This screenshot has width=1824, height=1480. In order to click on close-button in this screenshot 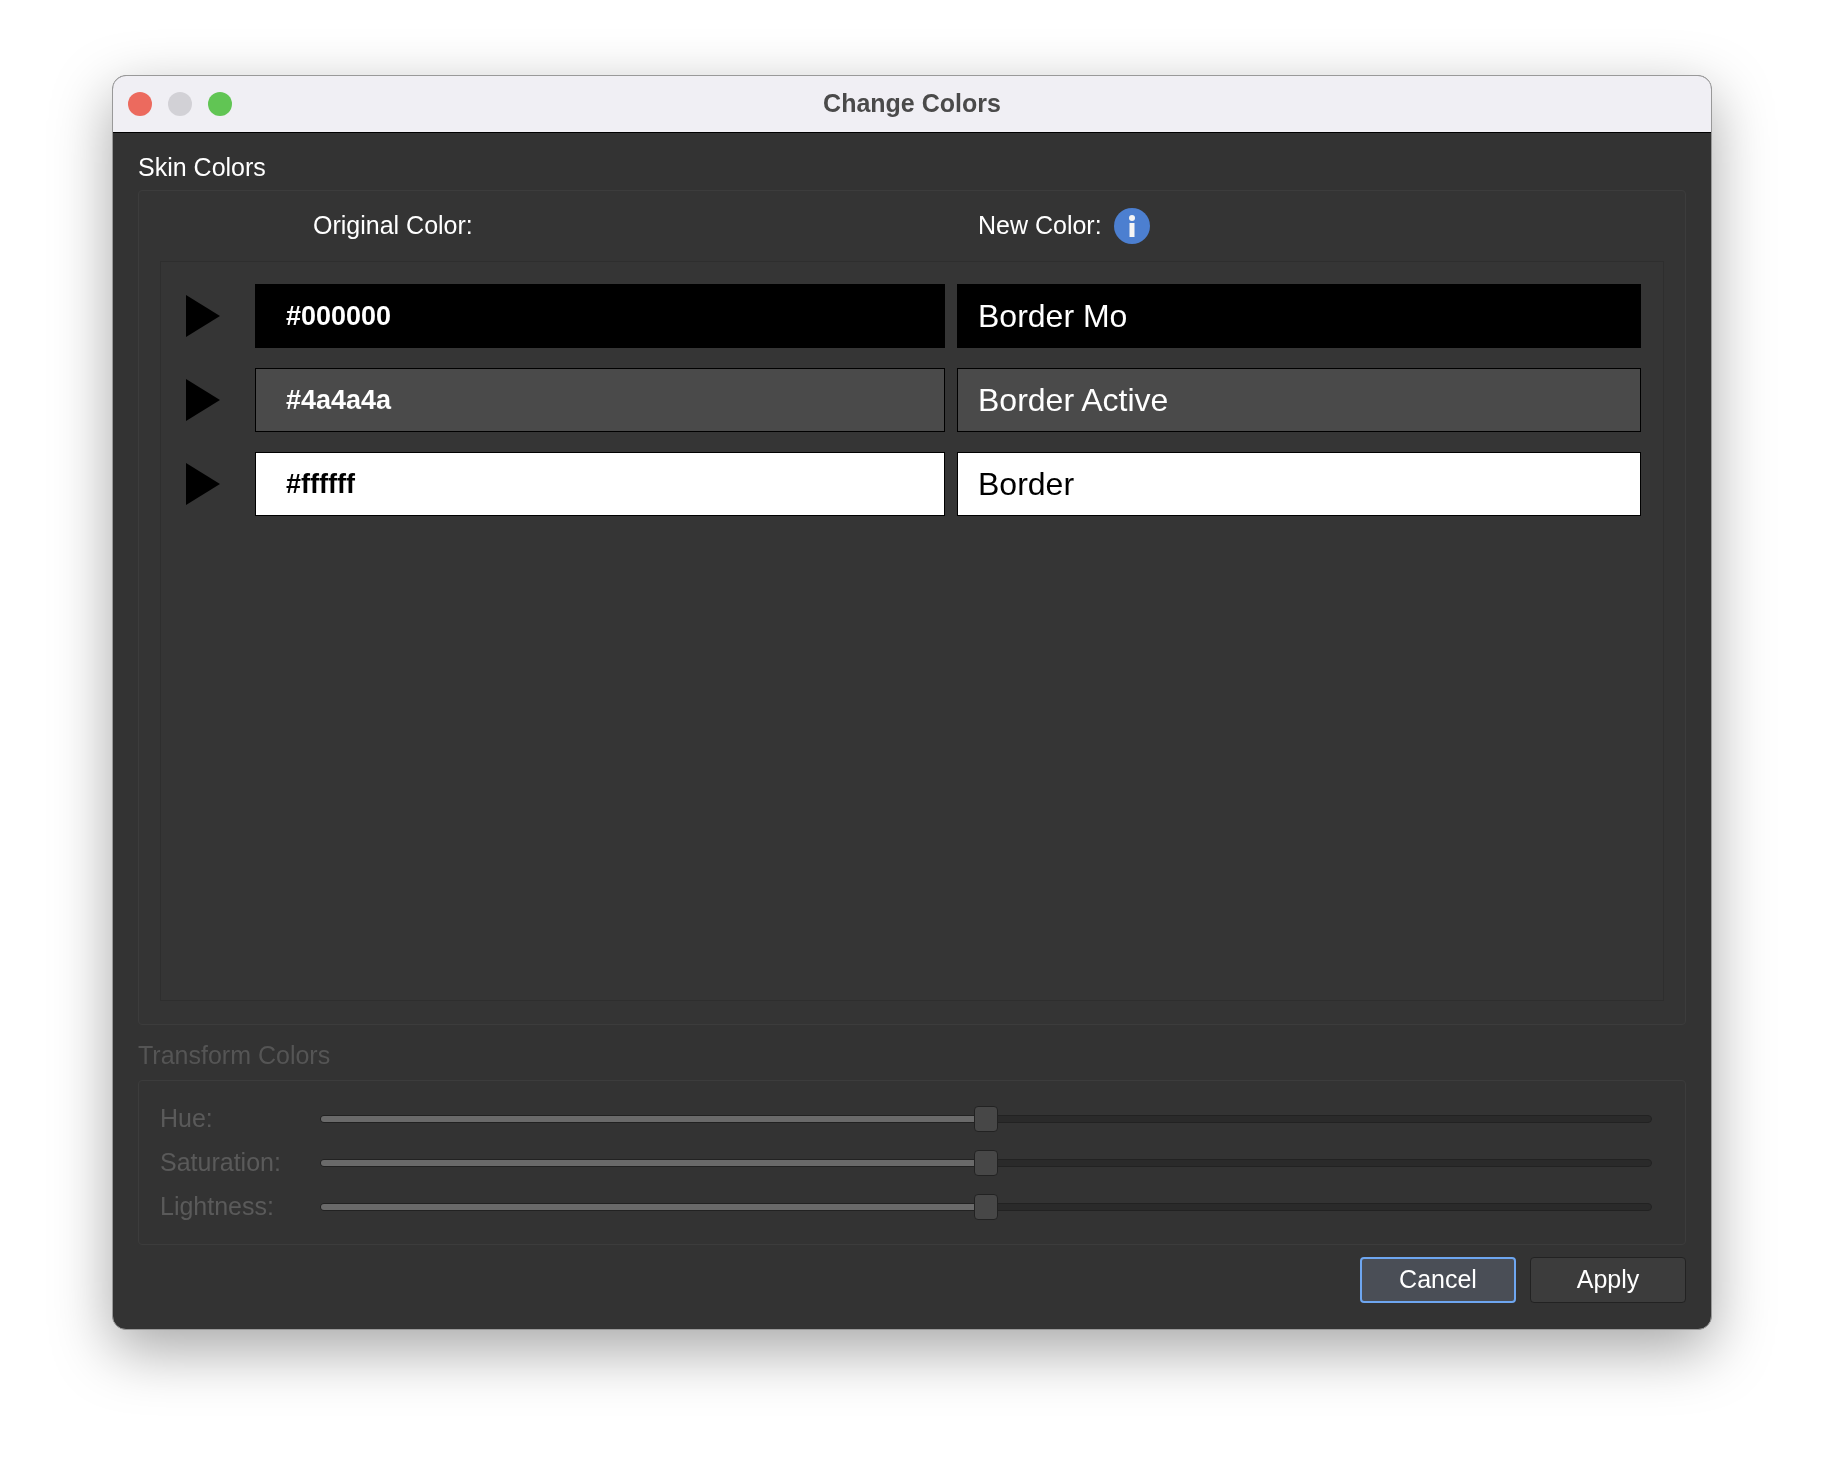, I will do `click(140, 104)`.